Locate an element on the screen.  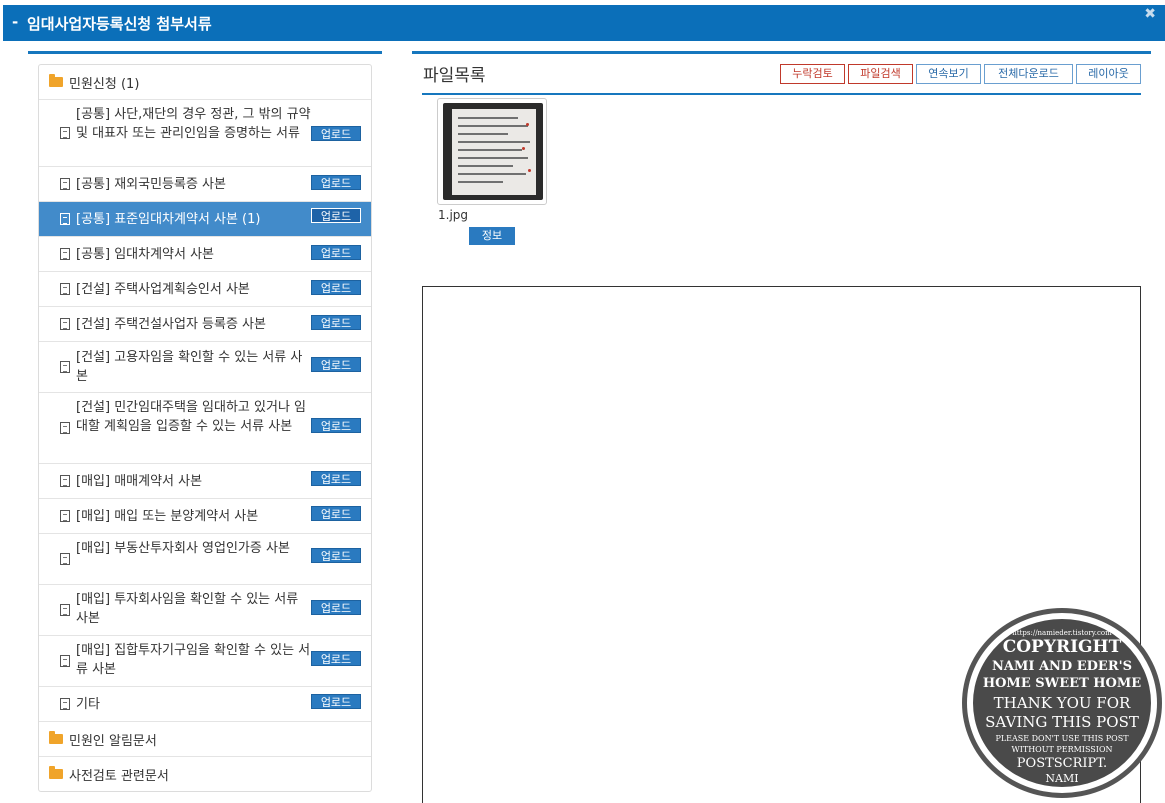
file-list-divider is located at coordinates (781, 94).